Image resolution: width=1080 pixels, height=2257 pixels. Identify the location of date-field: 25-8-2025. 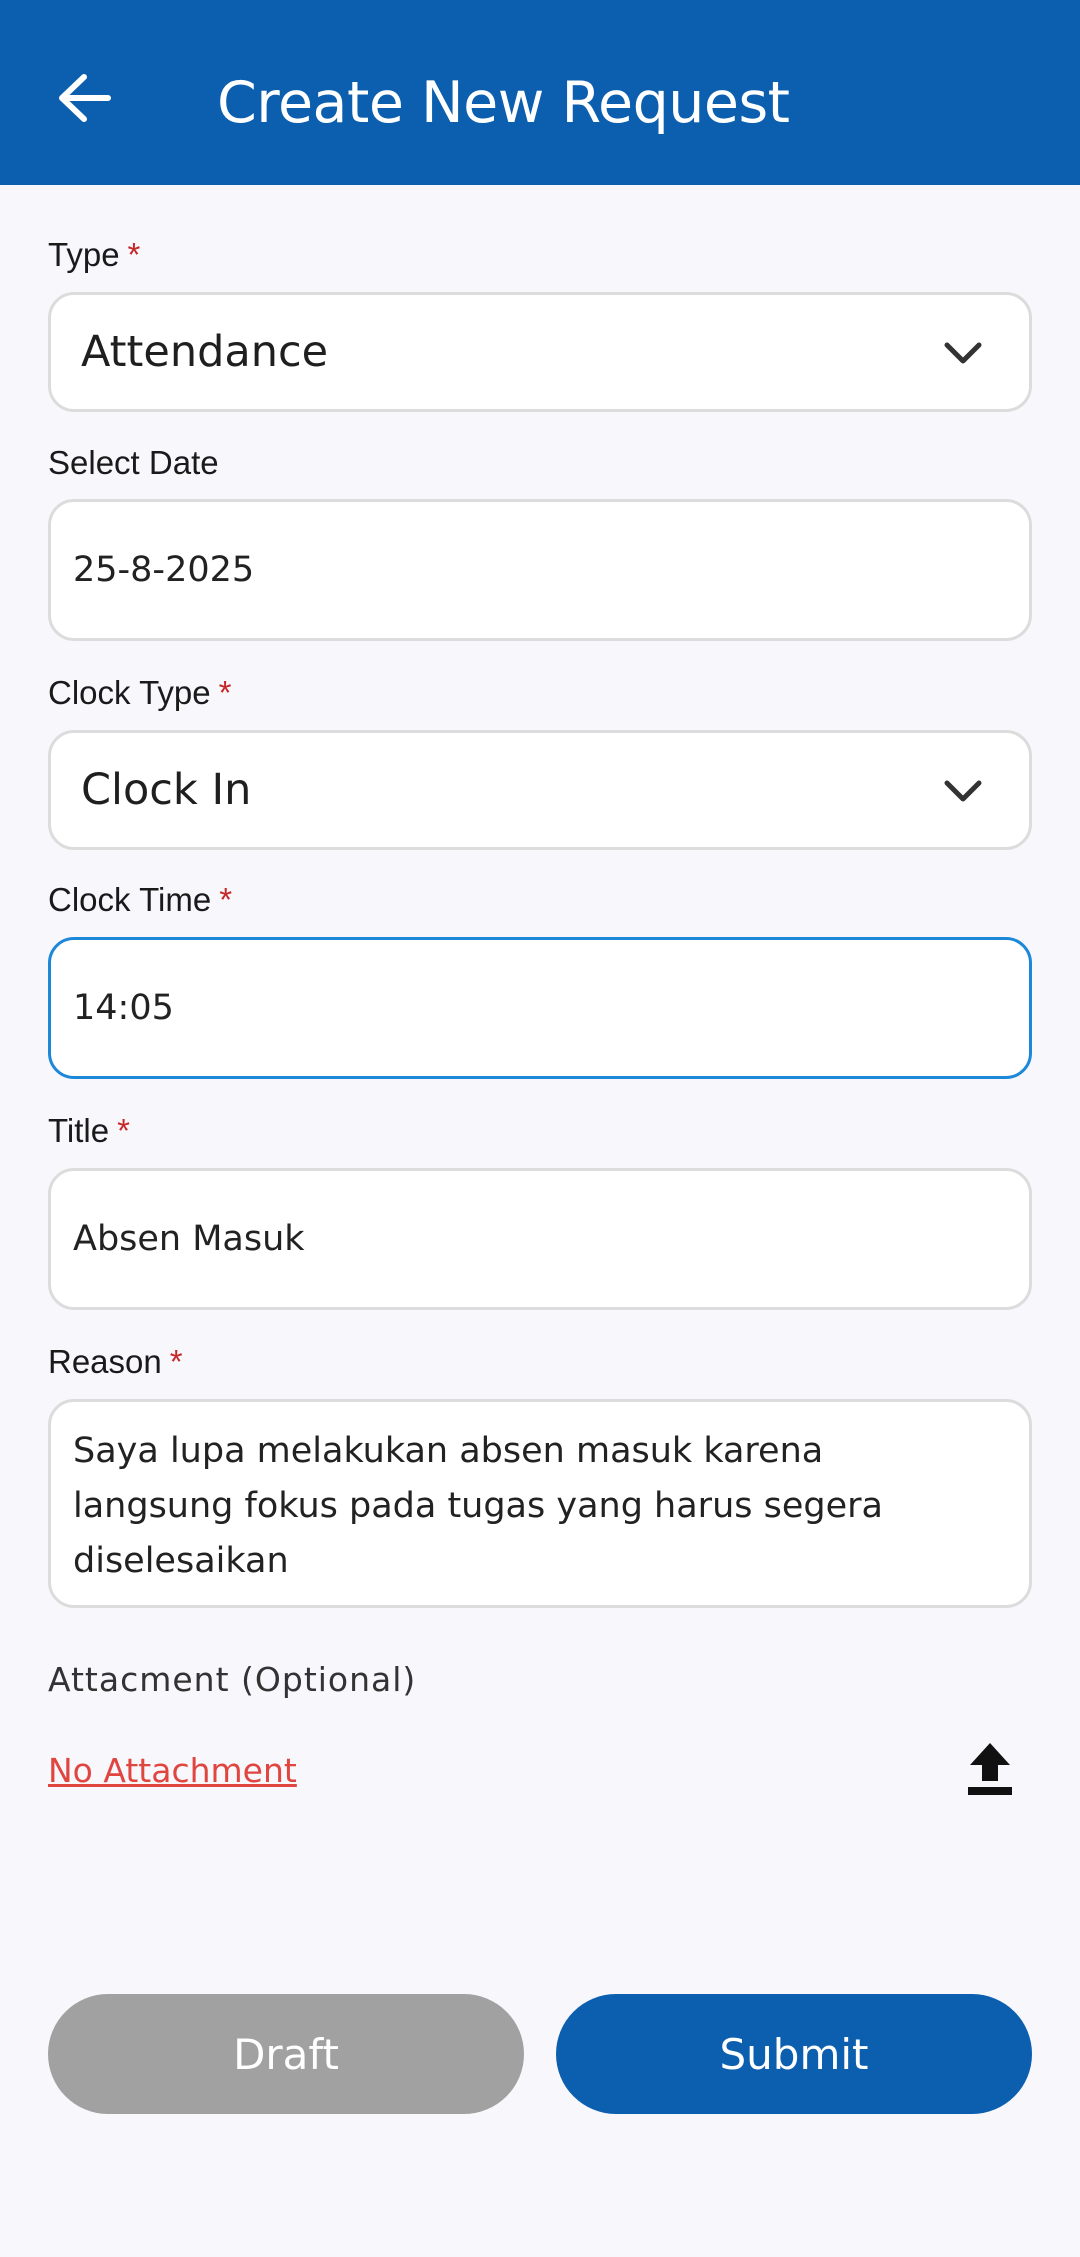
(540, 570).